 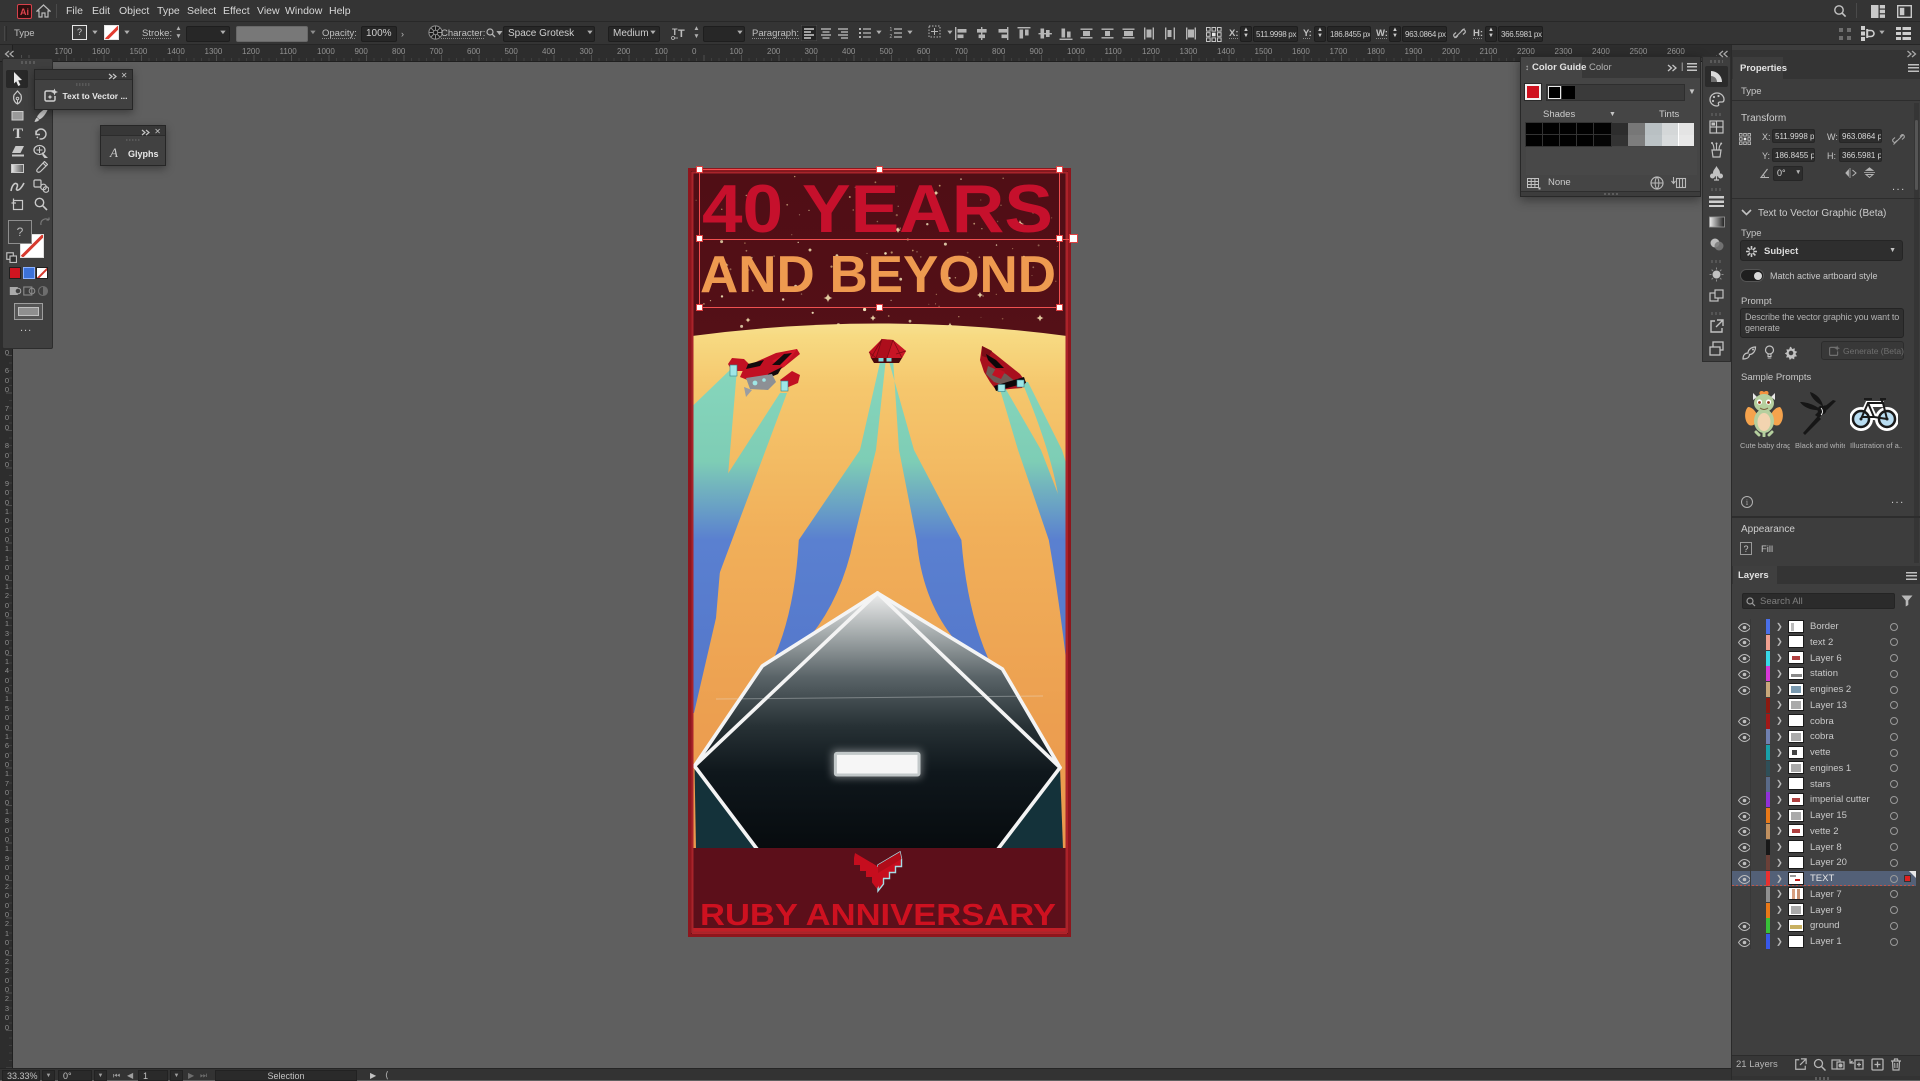 What do you see at coordinates (877, 209) in the screenshot?
I see `svg-text: 40 YEARS` at bounding box center [877, 209].